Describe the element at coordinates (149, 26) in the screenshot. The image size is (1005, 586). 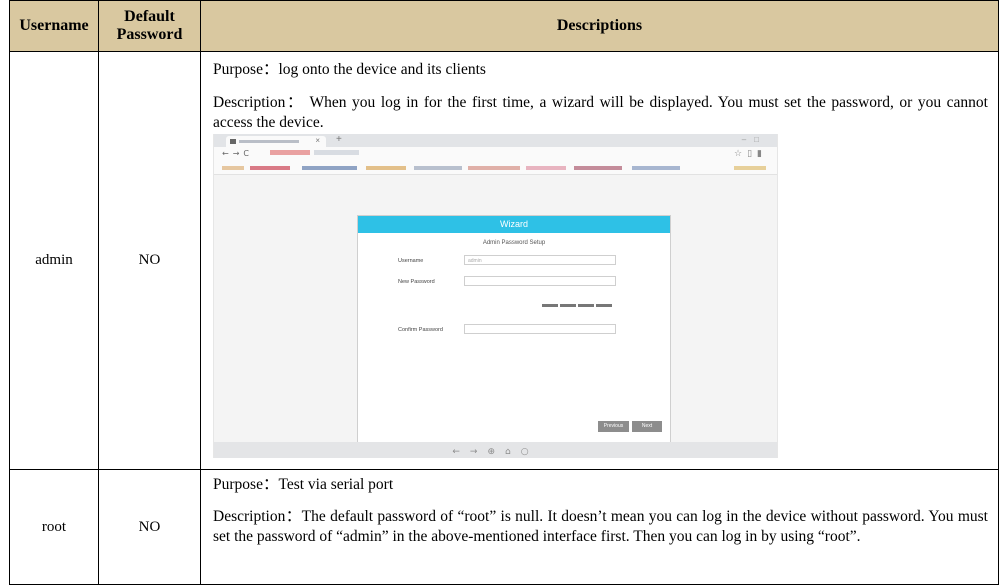
I see `header-default-password: Default Password` at that location.